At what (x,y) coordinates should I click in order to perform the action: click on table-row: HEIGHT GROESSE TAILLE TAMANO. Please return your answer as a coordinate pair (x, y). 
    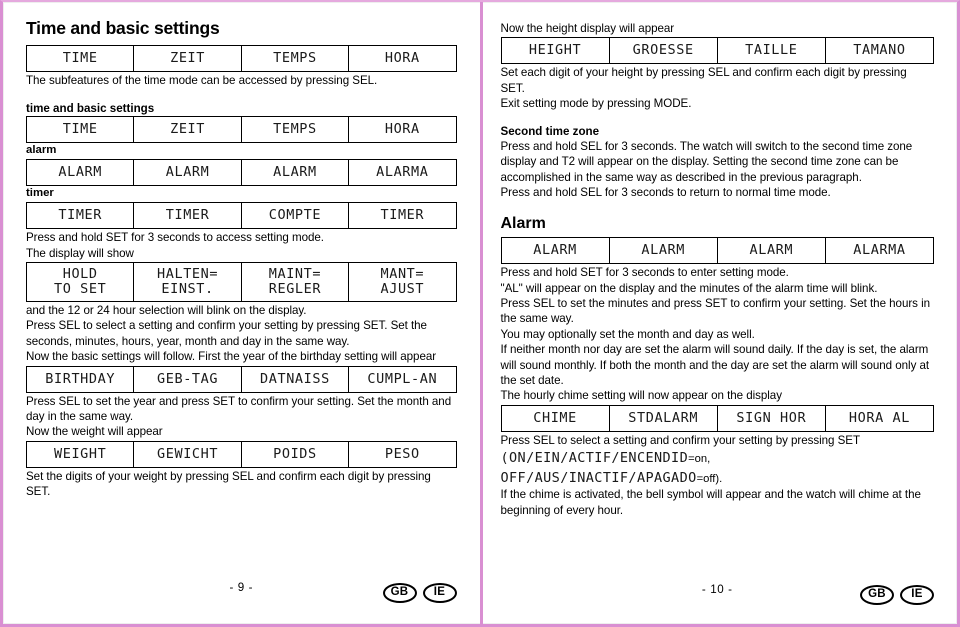
    Looking at the image, I should click on (717, 51).